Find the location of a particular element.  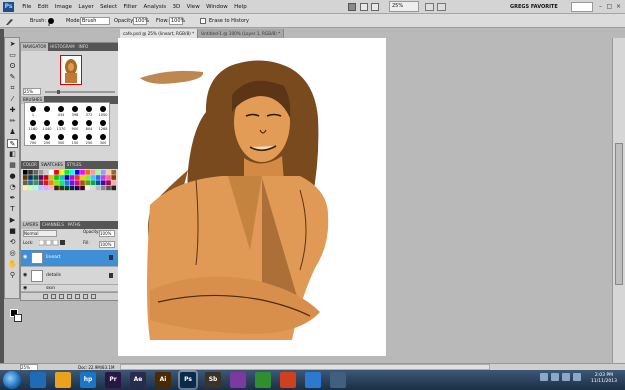

menu-view: View is located at coordinates (192, 7).